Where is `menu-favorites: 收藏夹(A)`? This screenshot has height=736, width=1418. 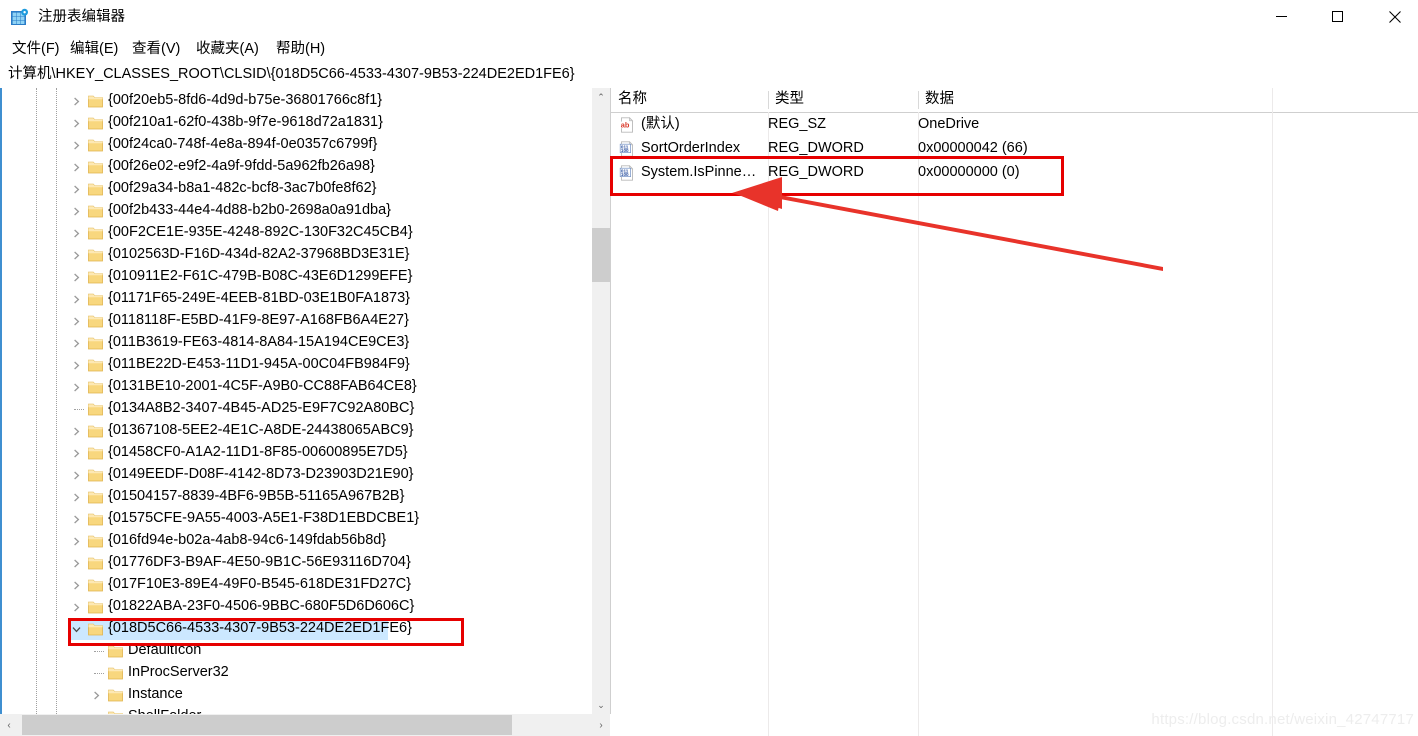
menu-favorites: 收藏夹(A) is located at coordinates (227, 49).